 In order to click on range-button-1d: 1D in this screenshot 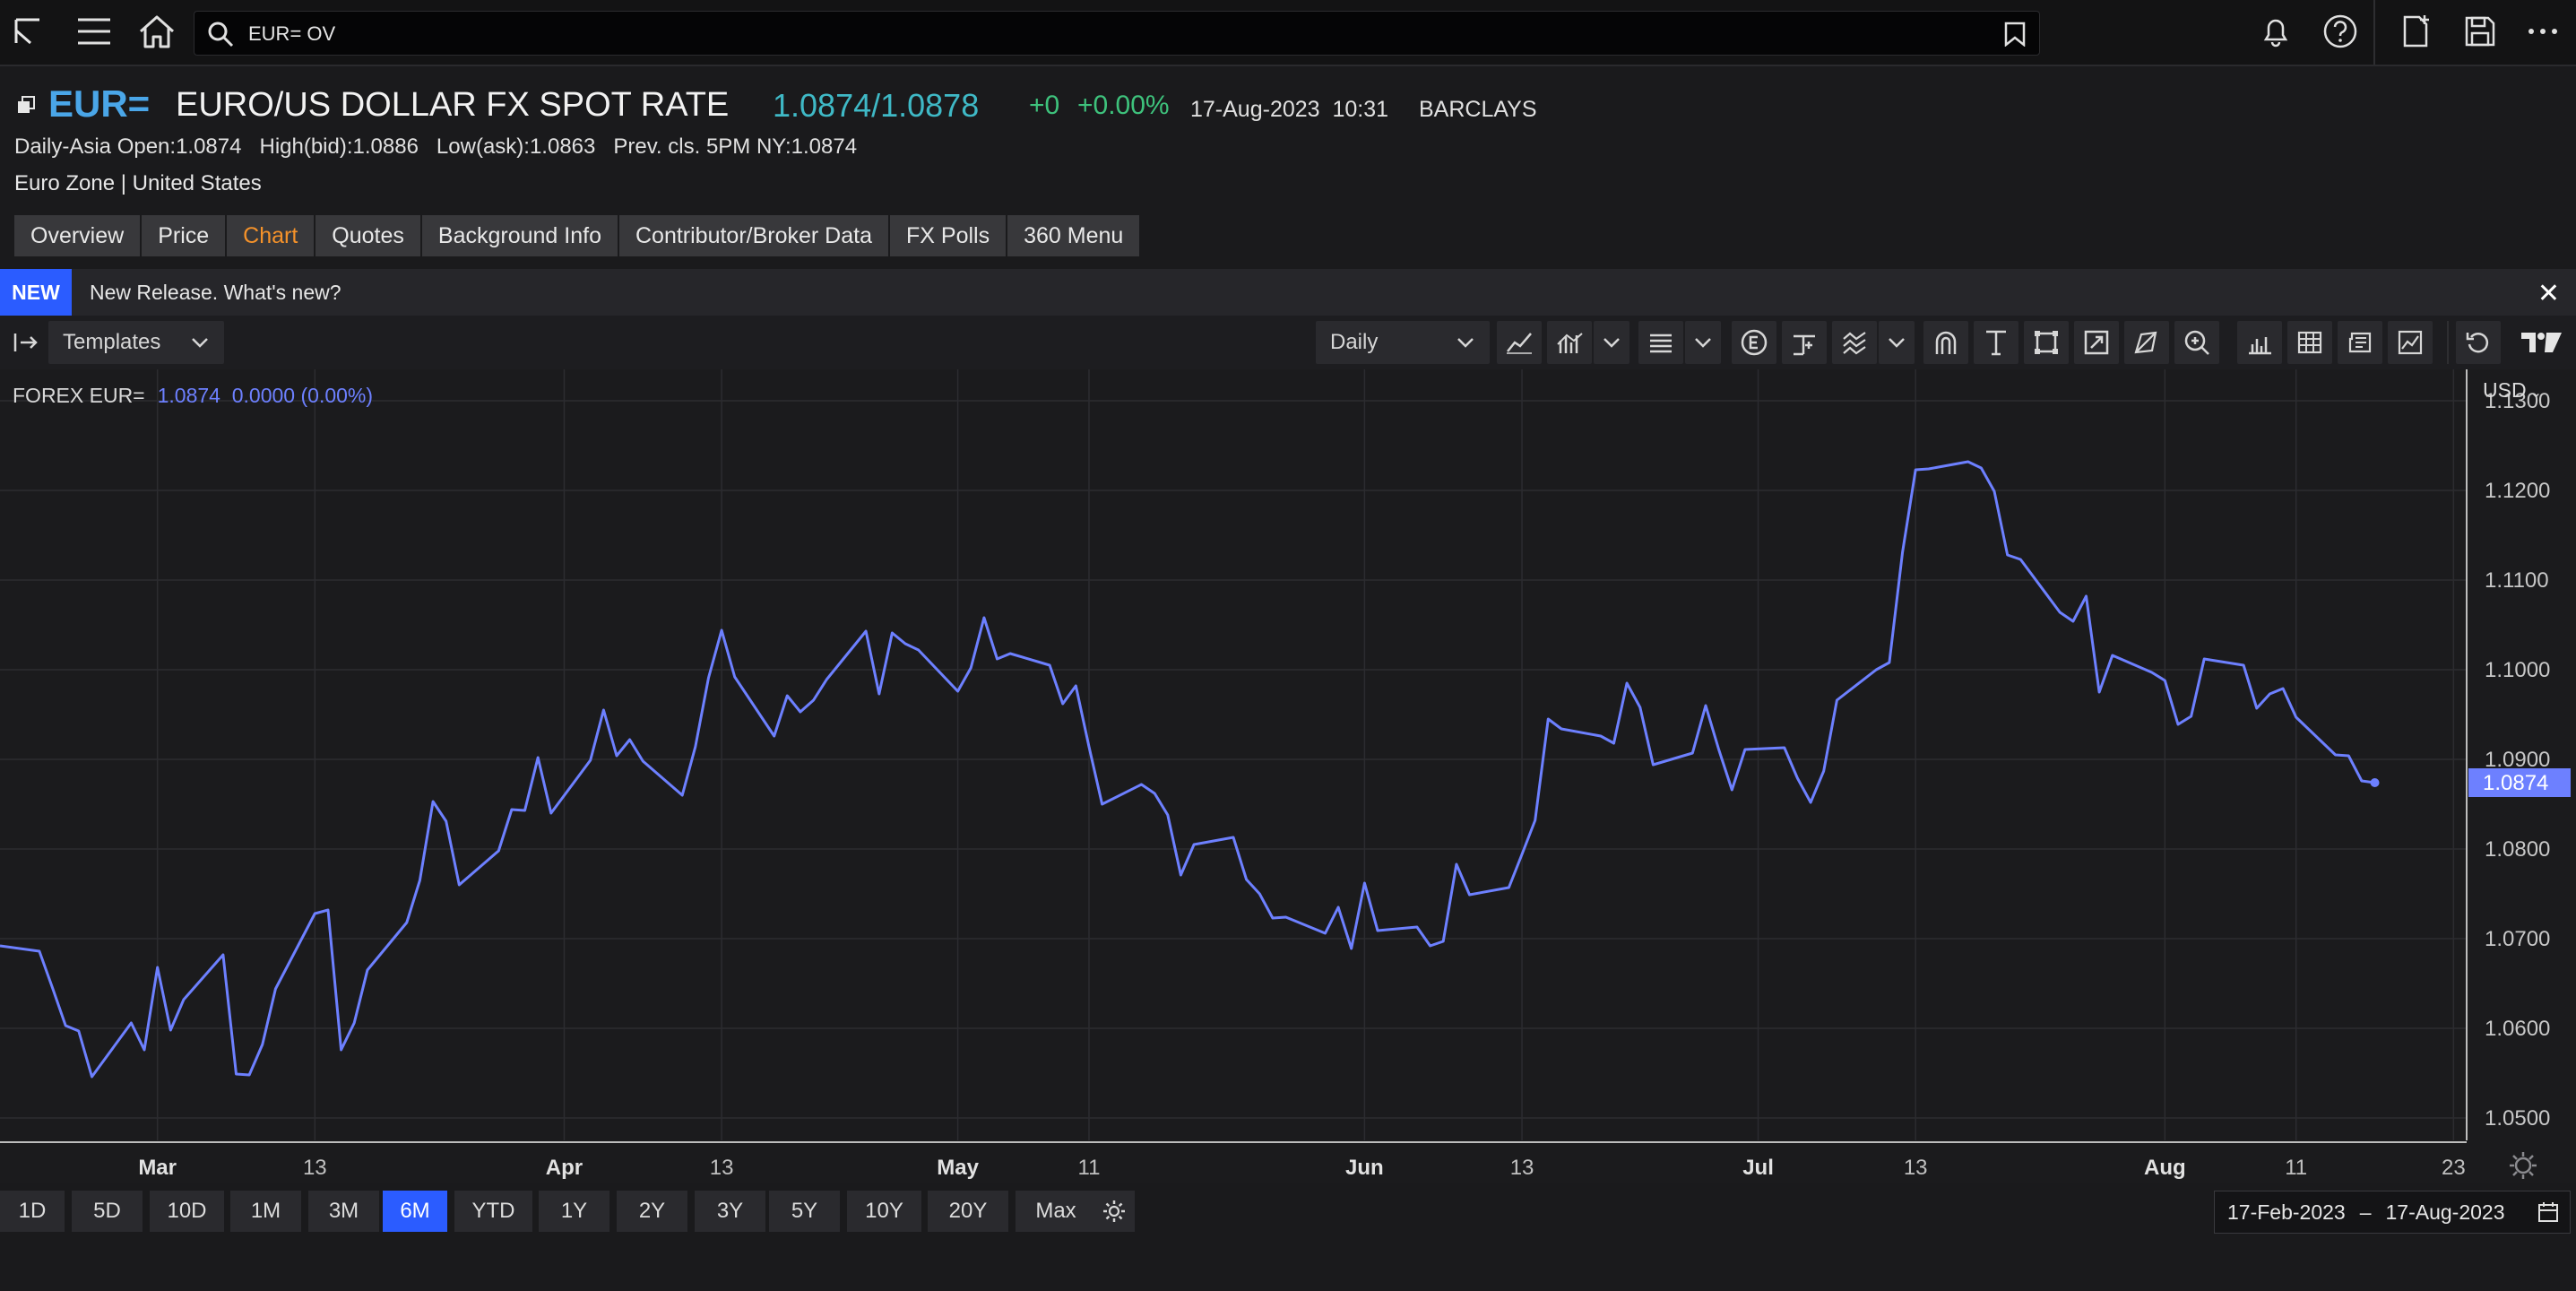, I will do `click(32, 1211)`.